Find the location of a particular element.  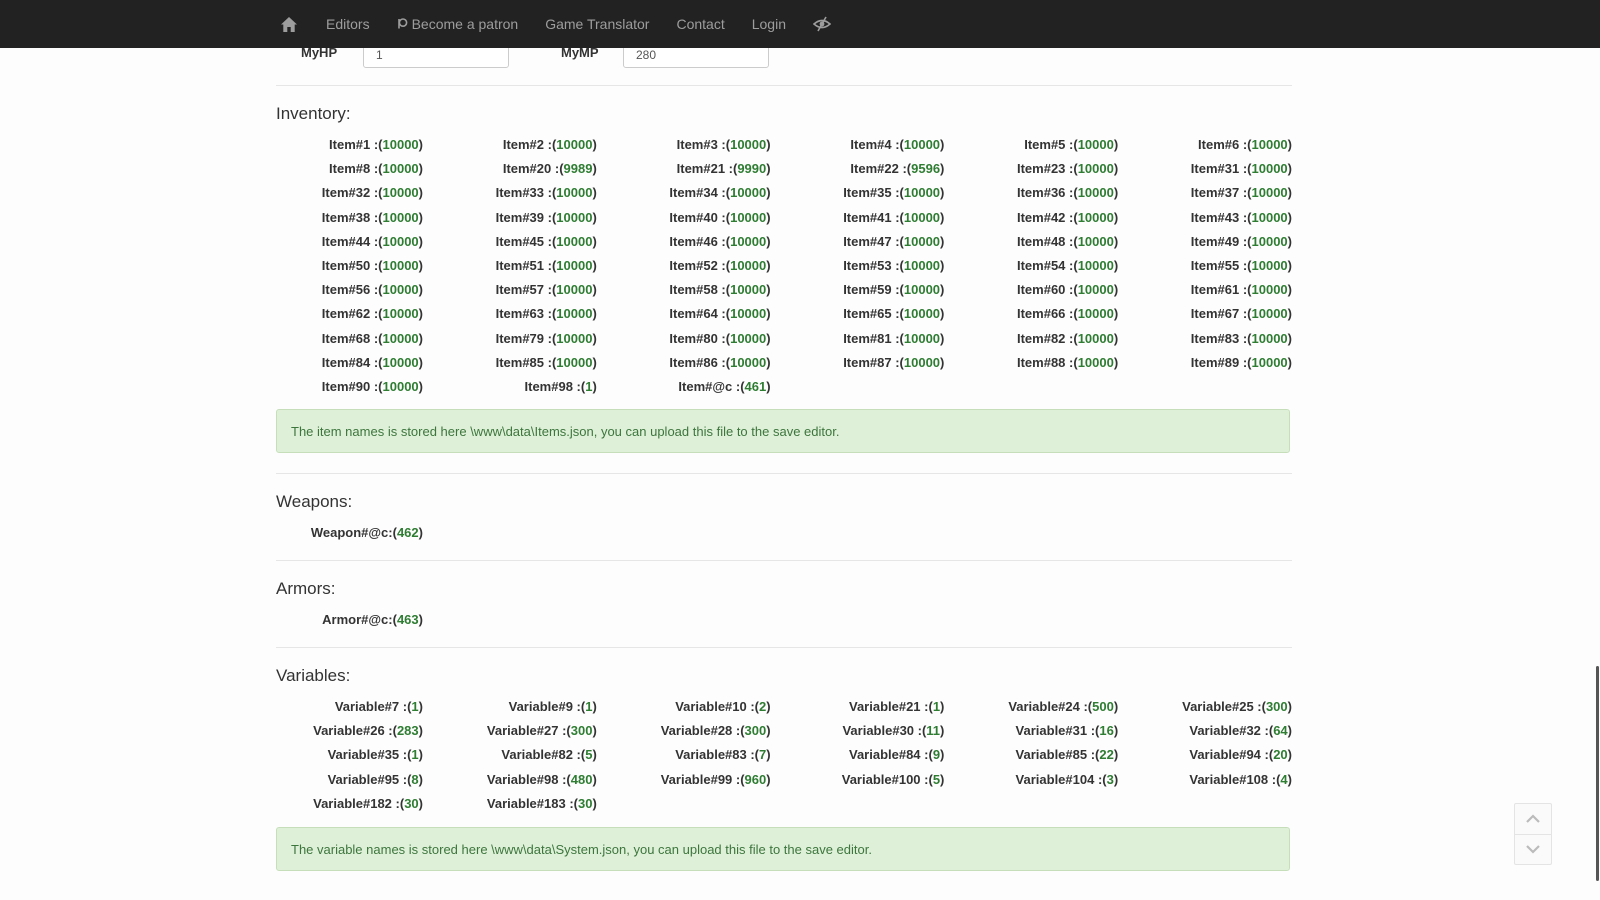

inventory-item: Item#54 :(10000) is located at coordinates (1044, 265).